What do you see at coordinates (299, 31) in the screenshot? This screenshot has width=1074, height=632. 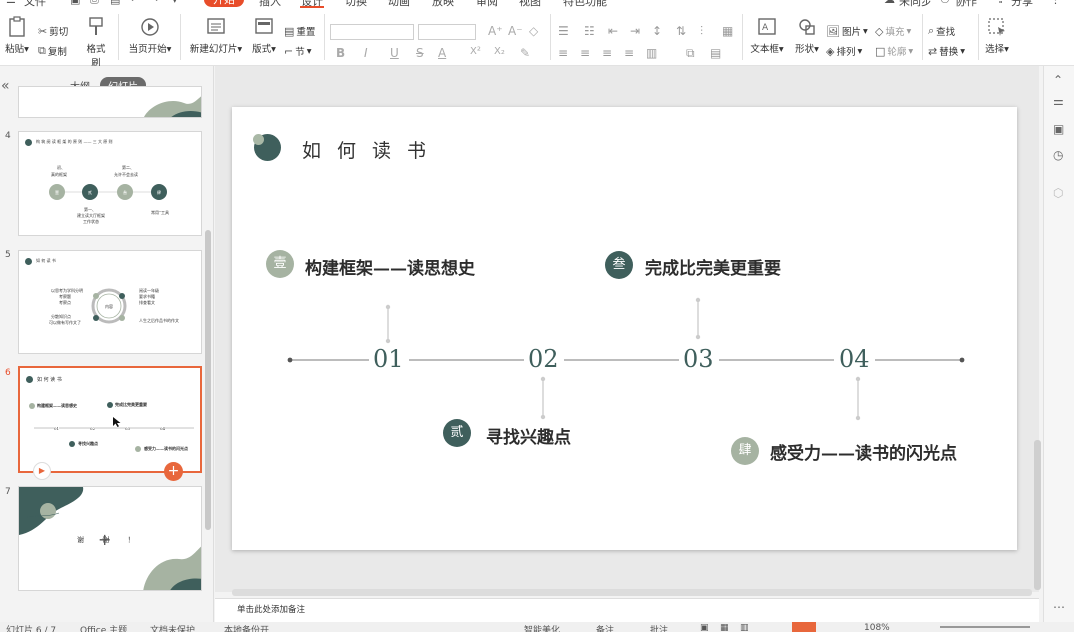 I see `reset-button: ▤ 重置` at bounding box center [299, 31].